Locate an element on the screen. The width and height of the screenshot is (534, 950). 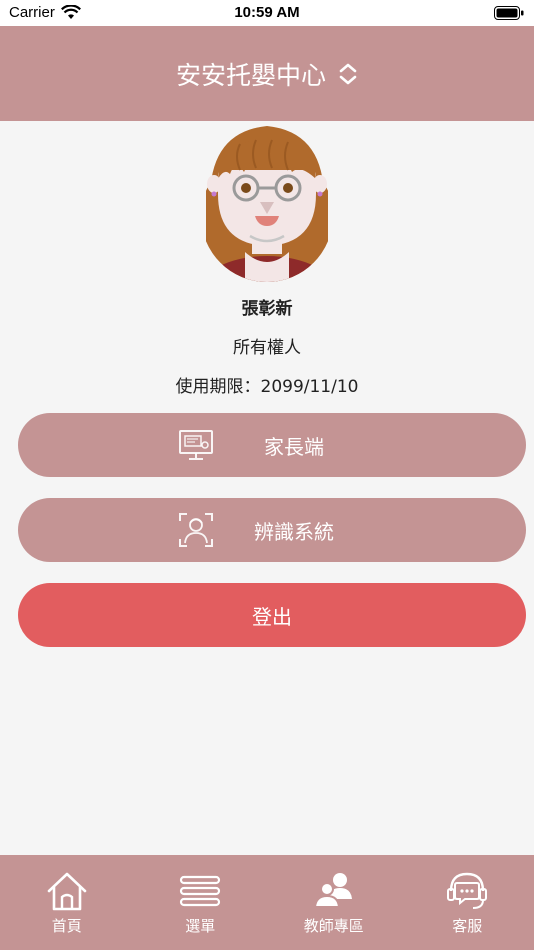
tab-support: 客服 is located at coordinates (467, 902).